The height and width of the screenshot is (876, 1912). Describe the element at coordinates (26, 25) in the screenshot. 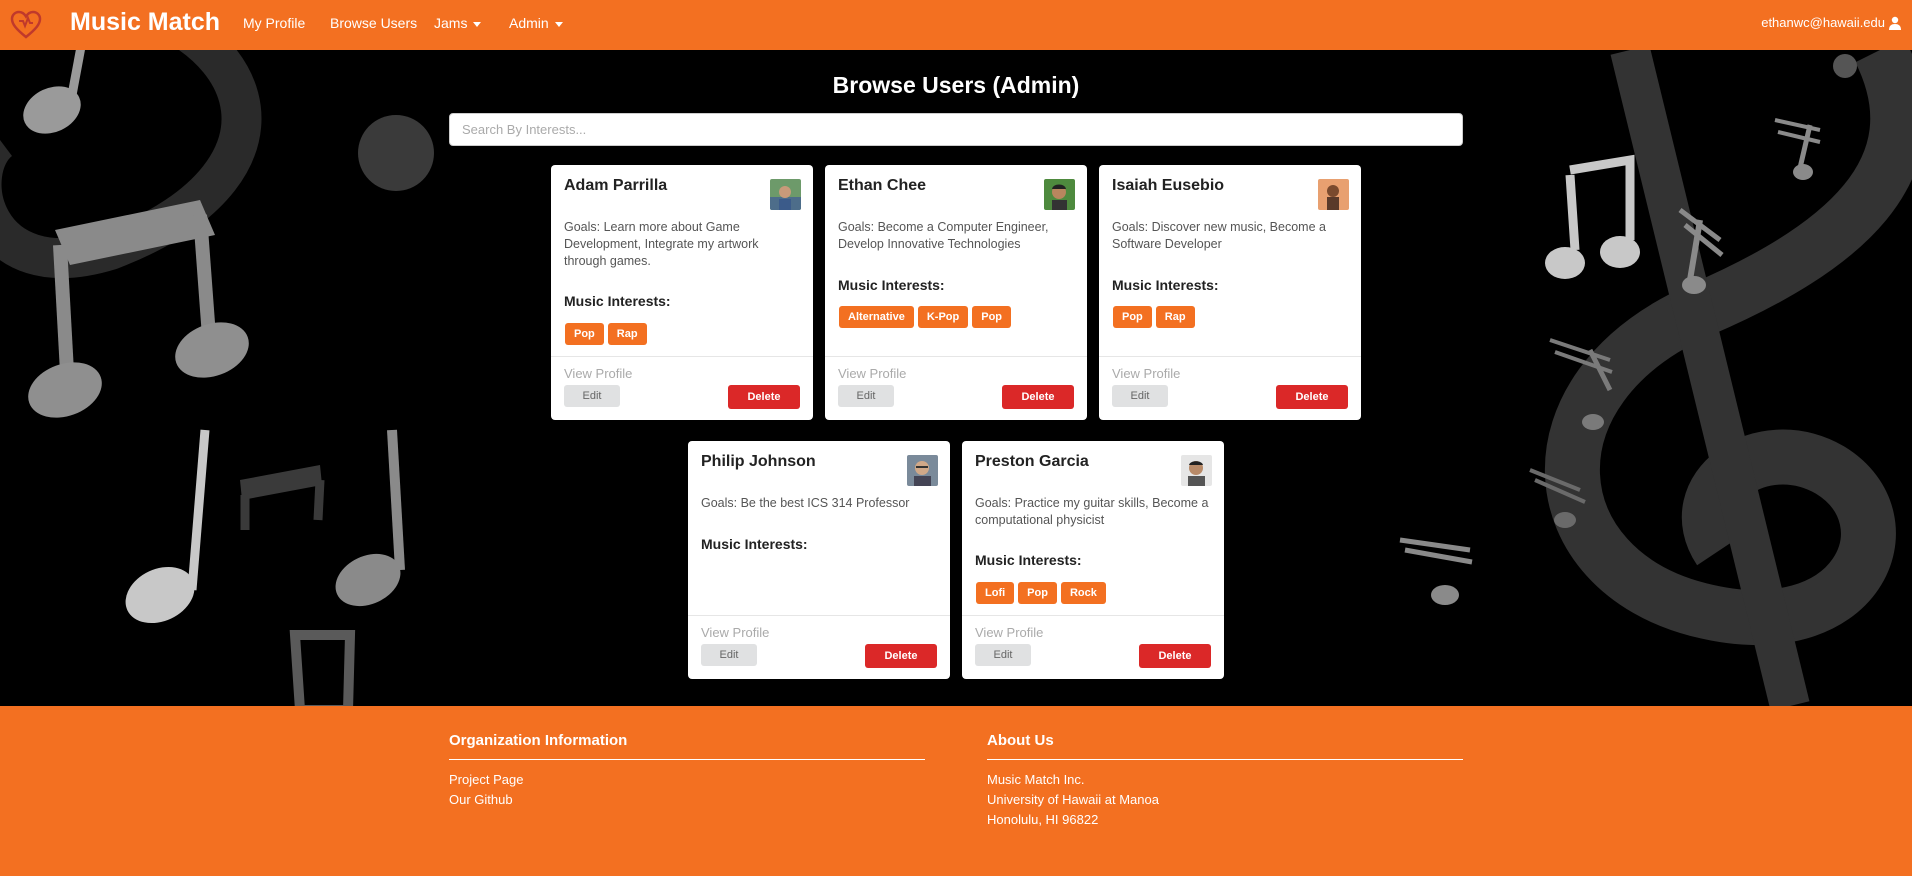

I see `heart-logo-icon` at that location.